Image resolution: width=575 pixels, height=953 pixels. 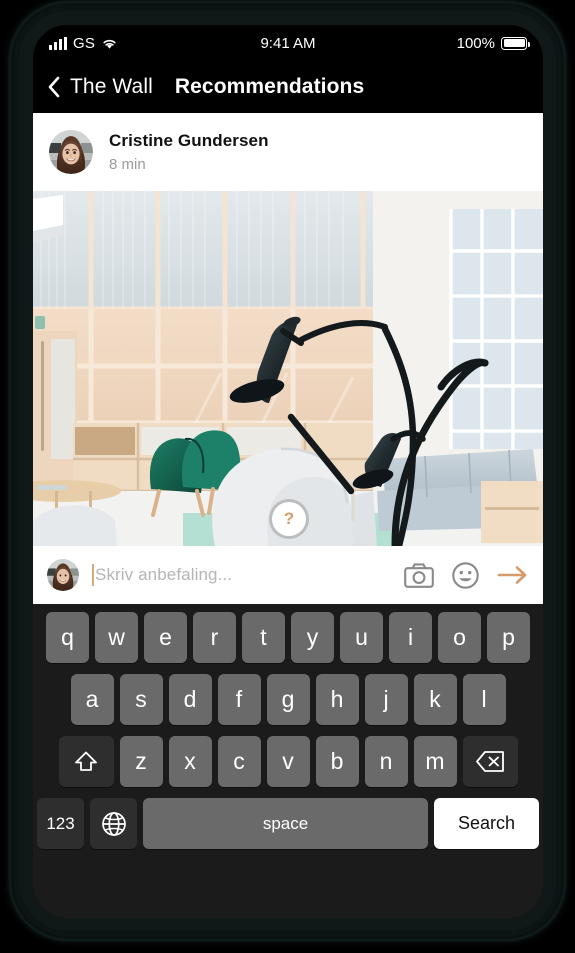 I want to click on smiley-icon, so click(x=465, y=575).